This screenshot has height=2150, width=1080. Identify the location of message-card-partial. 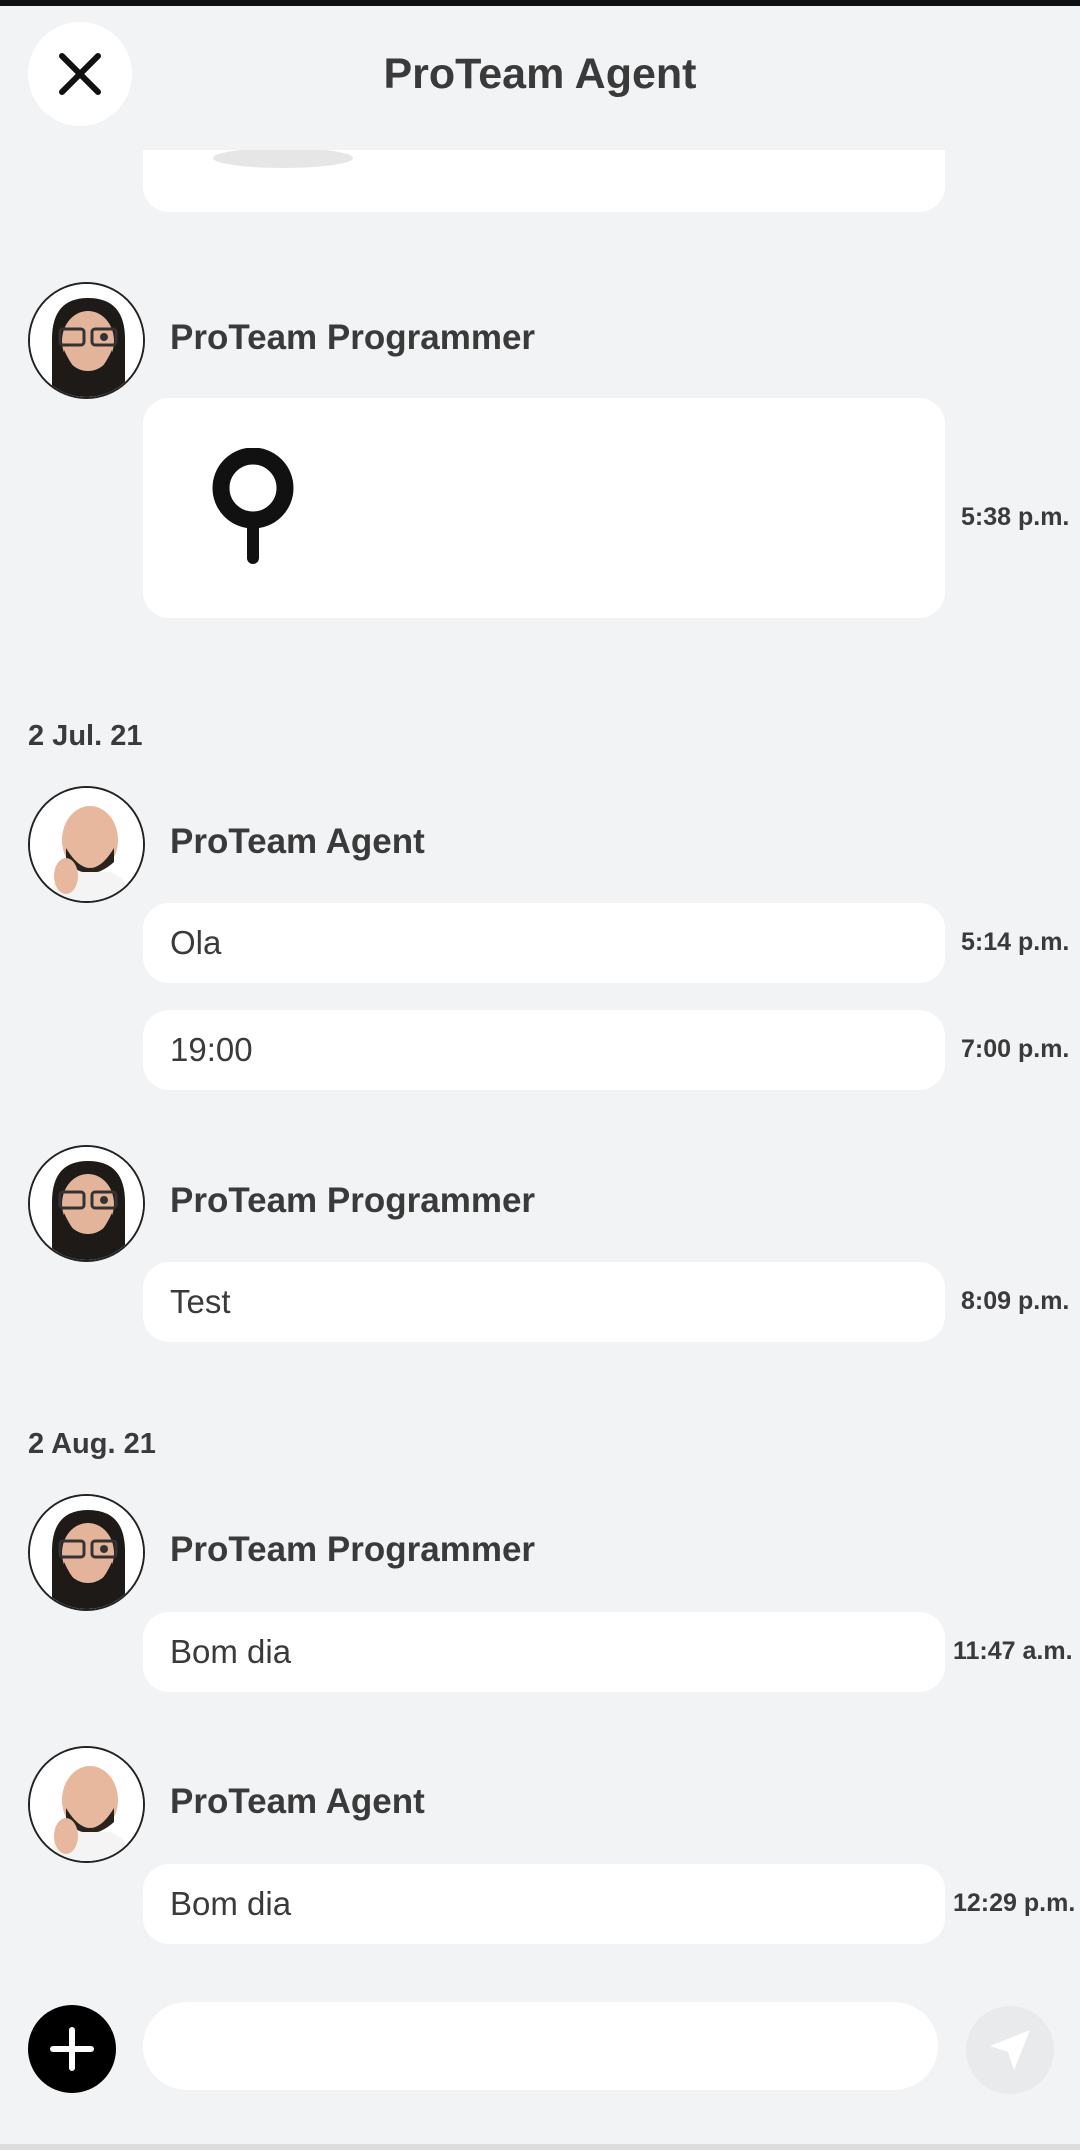
(544, 181).